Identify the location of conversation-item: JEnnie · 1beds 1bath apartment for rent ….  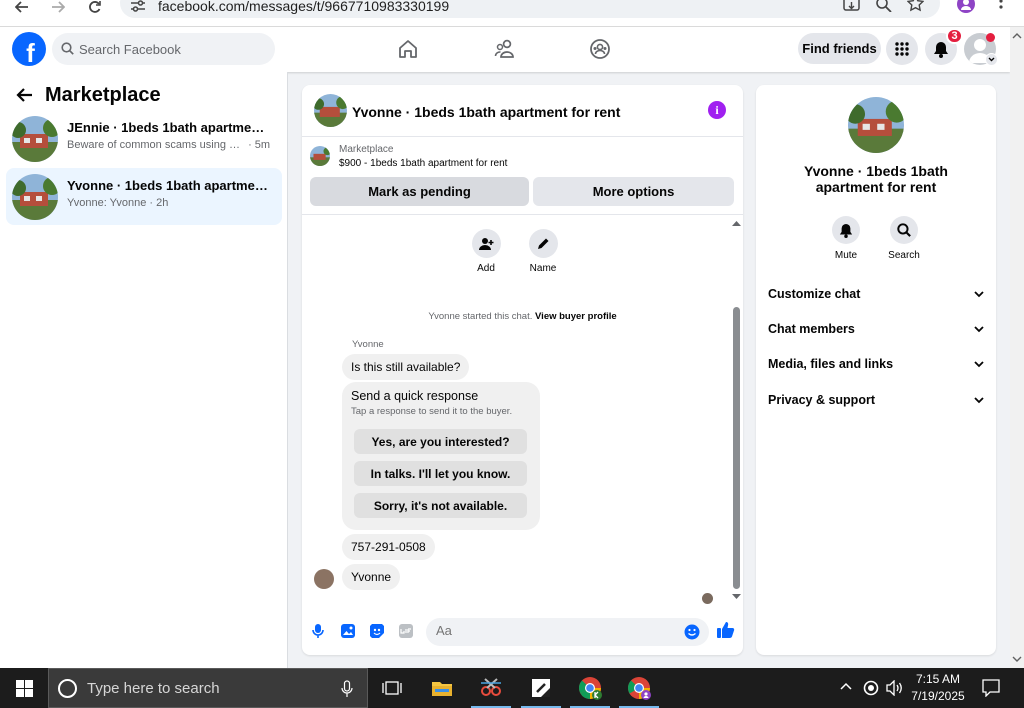
(144, 138).